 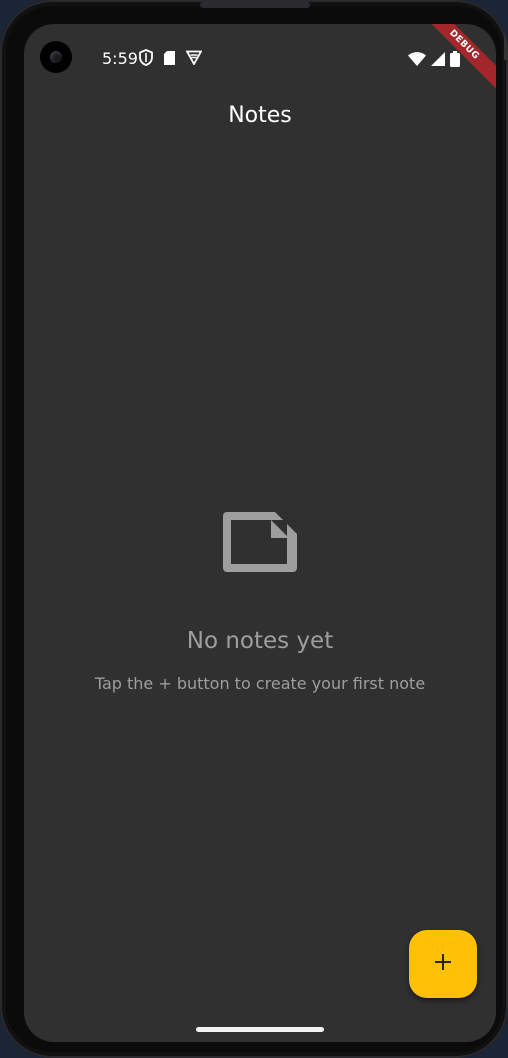 I want to click on vpn-key-icon, so click(x=194, y=57).